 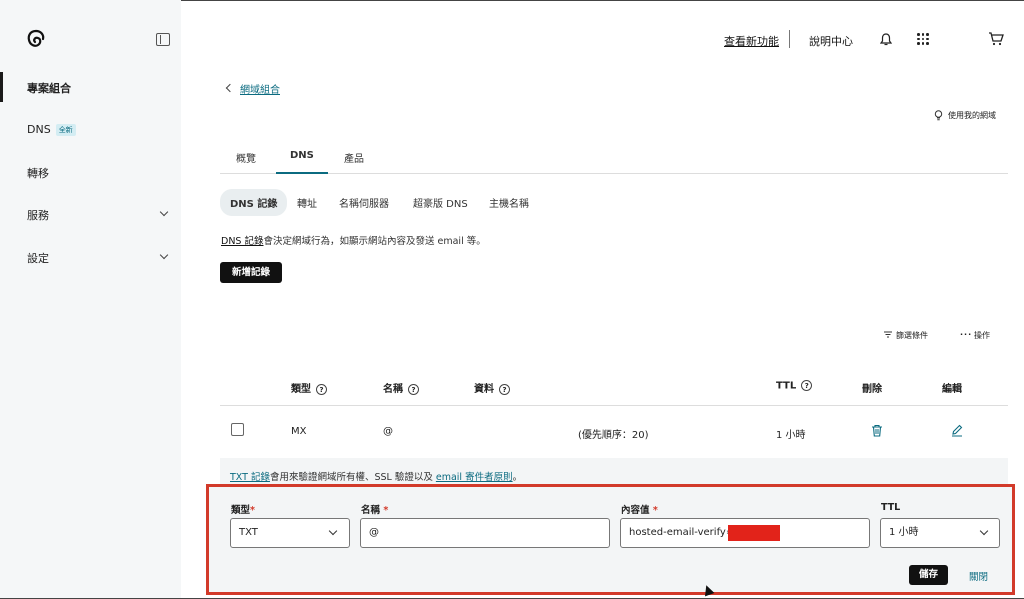 I want to click on subtab-nameservers: 名稱伺服器, so click(x=364, y=202).